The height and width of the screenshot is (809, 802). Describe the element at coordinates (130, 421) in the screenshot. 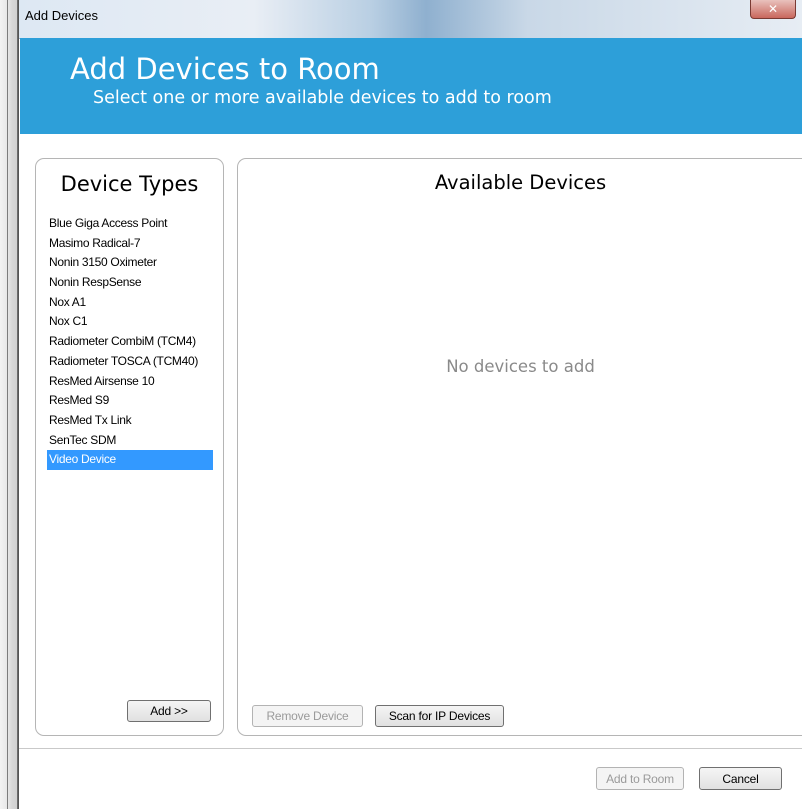

I see `device-type-item: ResMed Tx Link` at that location.